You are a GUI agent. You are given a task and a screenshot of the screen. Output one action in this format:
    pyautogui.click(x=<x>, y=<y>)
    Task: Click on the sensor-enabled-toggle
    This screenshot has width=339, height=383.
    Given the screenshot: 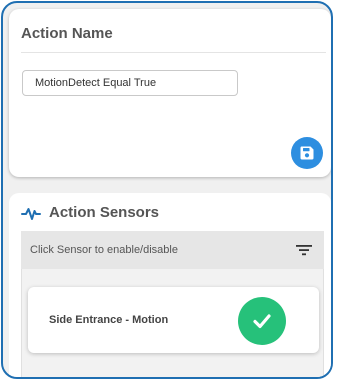 What is the action you would take?
    pyautogui.click(x=262, y=321)
    